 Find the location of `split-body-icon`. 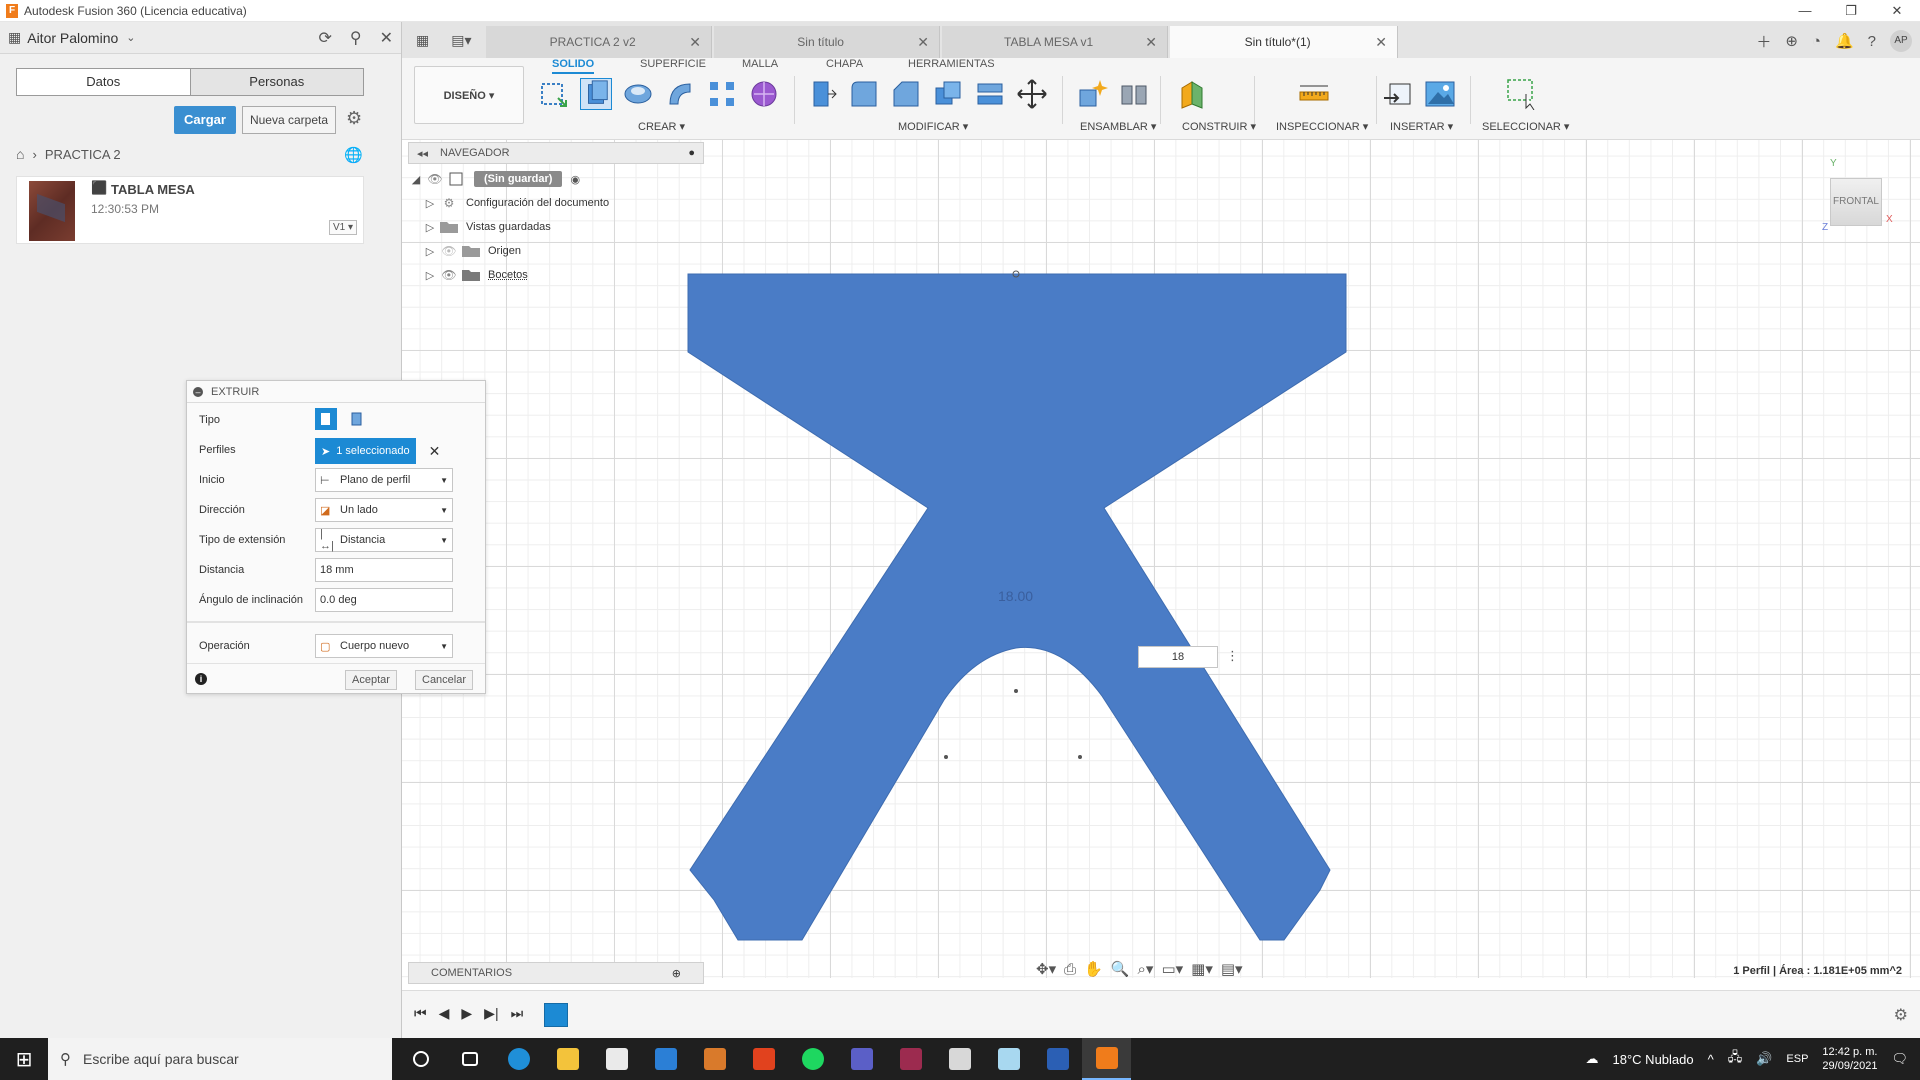

split-body-icon is located at coordinates (990, 94).